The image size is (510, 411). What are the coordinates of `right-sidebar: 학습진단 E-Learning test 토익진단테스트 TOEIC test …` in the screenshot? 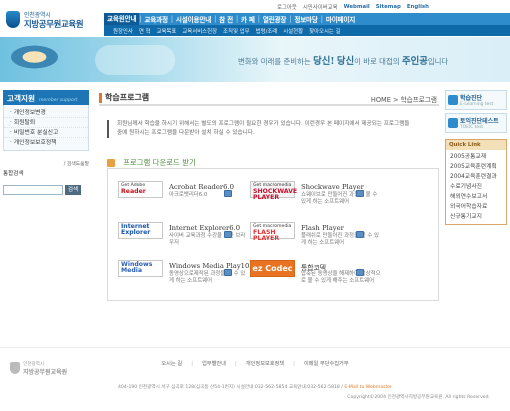 It's located at (476, 157).